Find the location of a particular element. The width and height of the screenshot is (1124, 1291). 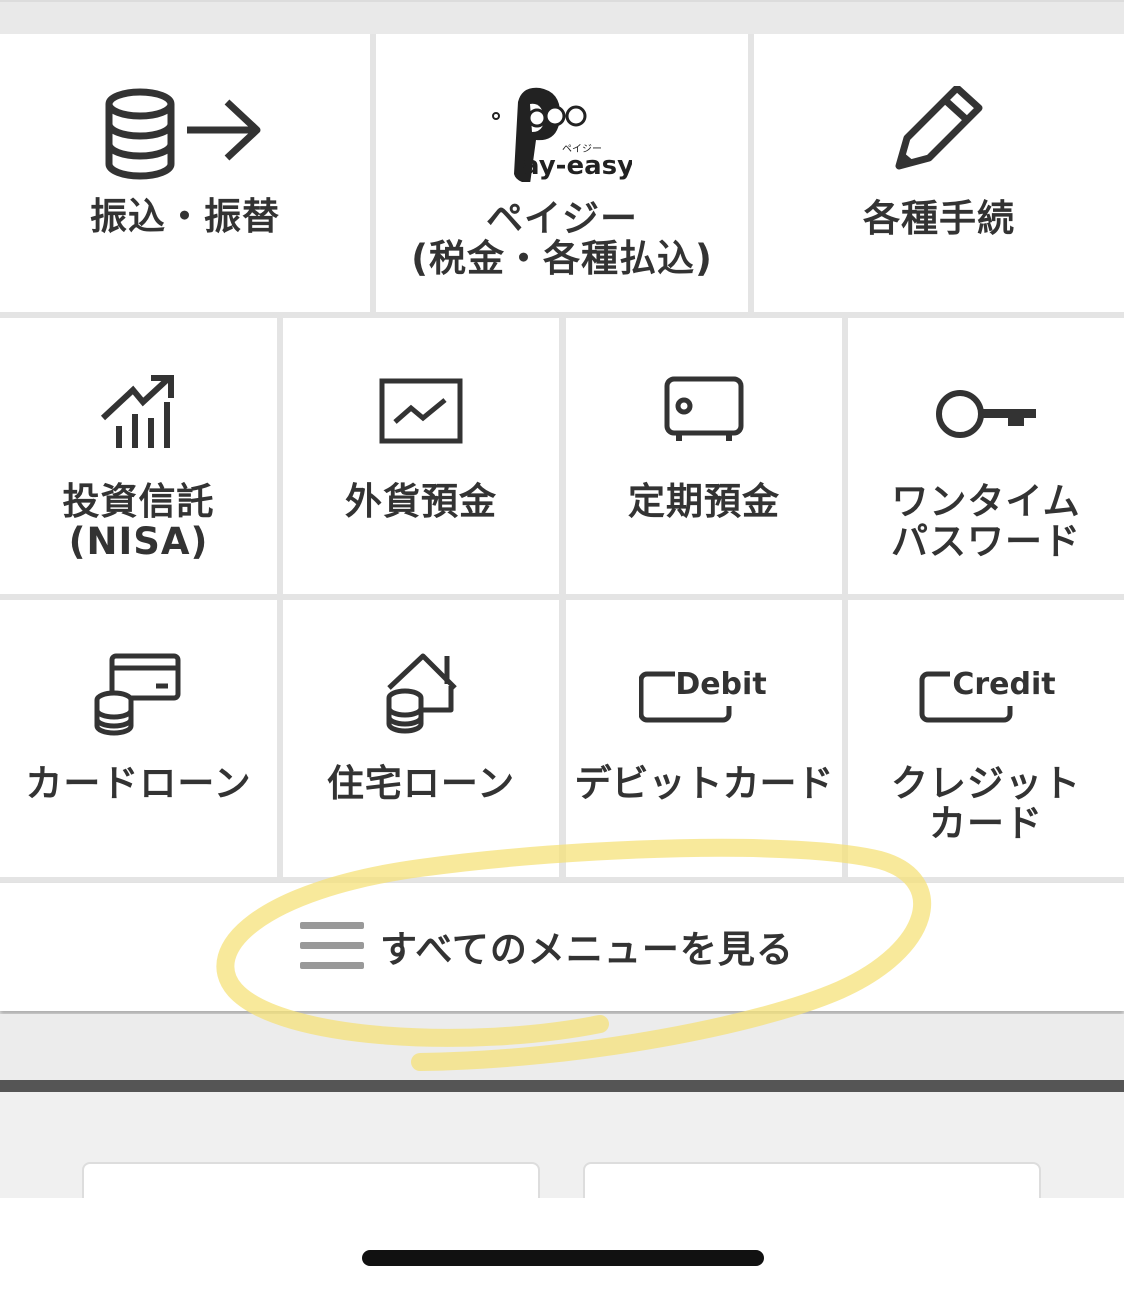

gray-band is located at coordinates (562, 1047).